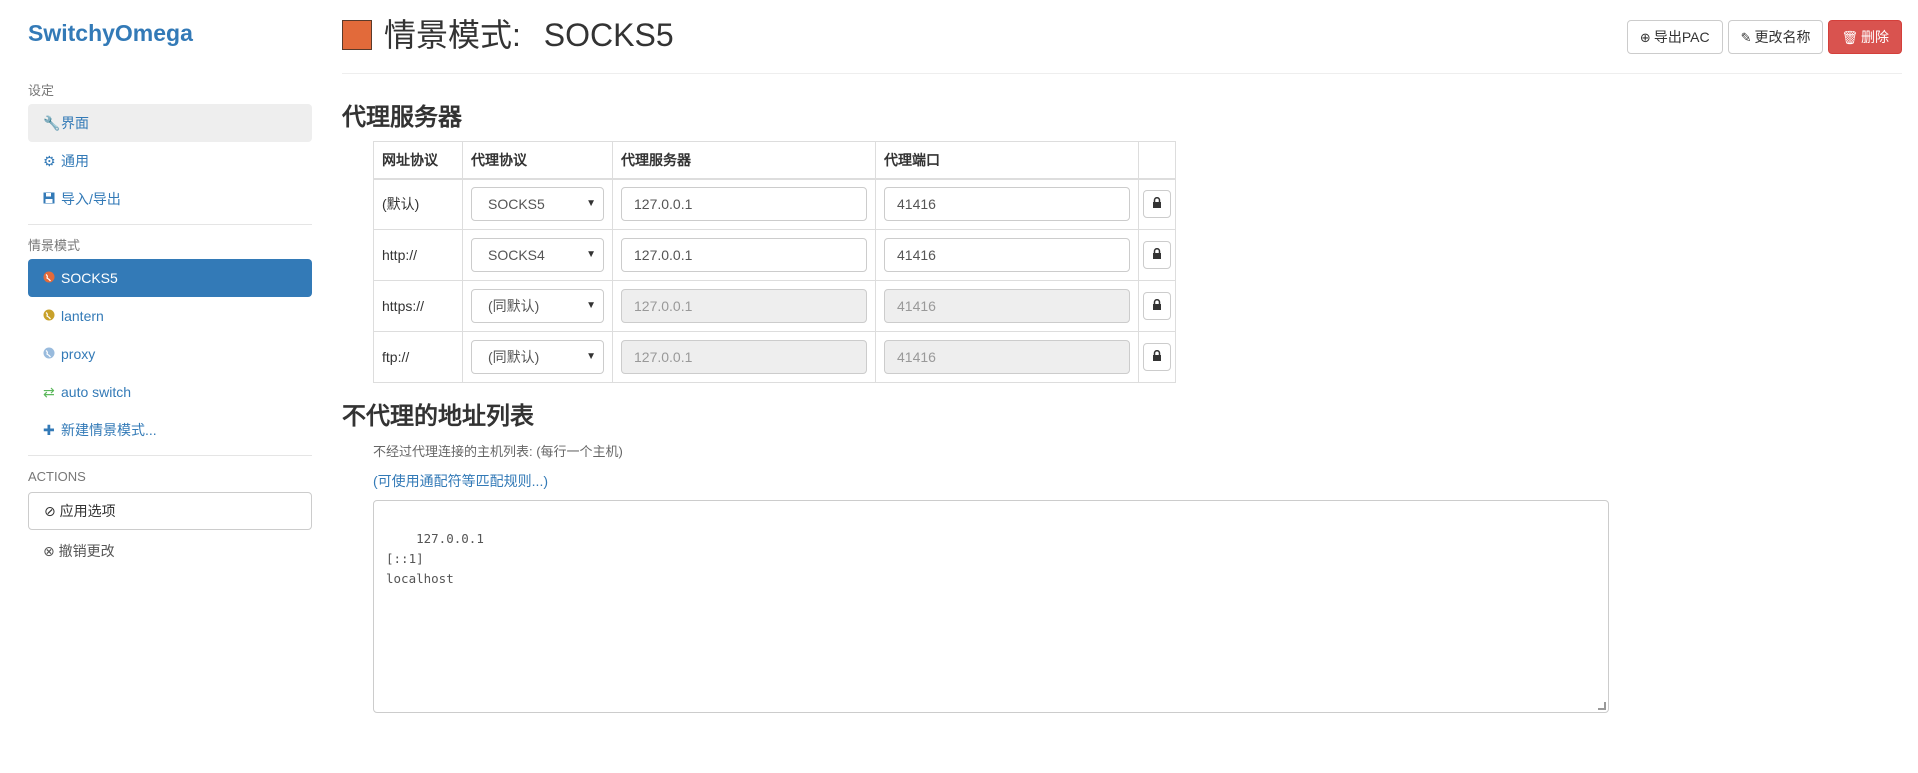 This screenshot has width=1918, height=773. Describe the element at coordinates (86, 551) in the screenshot. I see `discard-changes-label: 撤销更改` at that location.